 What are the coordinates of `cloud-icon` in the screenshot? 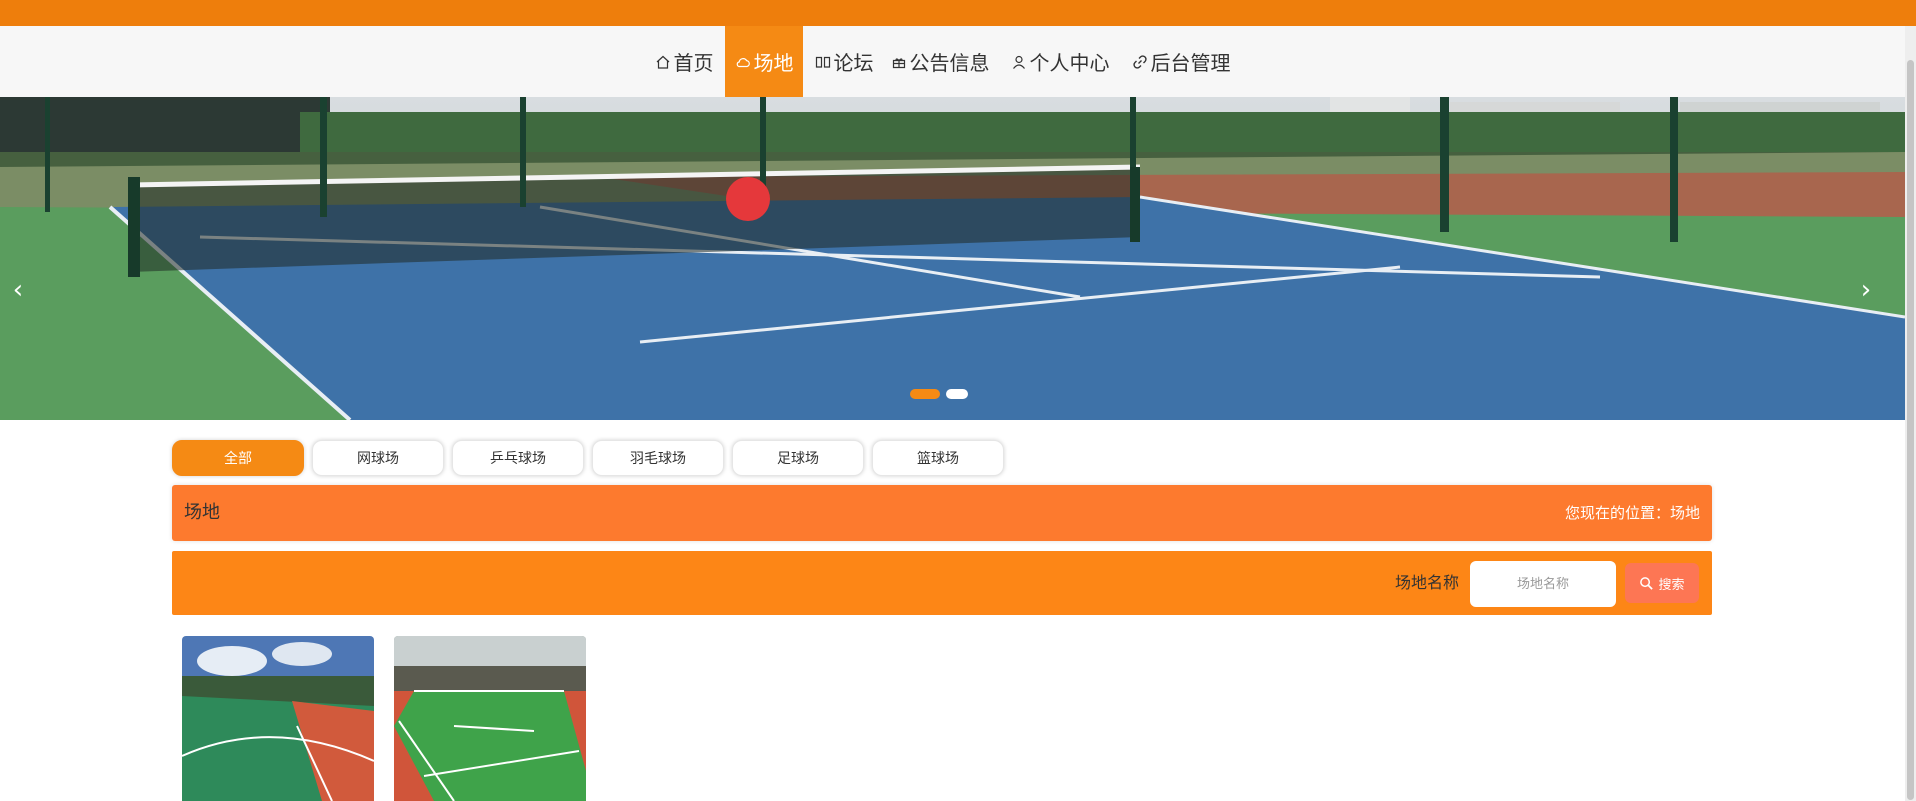 It's located at (743, 62).